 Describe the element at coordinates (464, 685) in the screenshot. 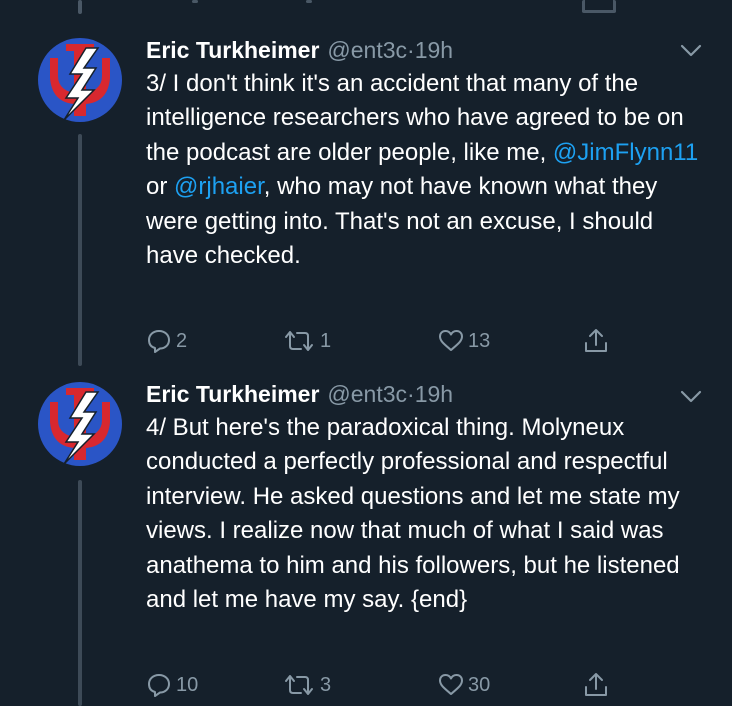

I see `like-button: 30` at that location.